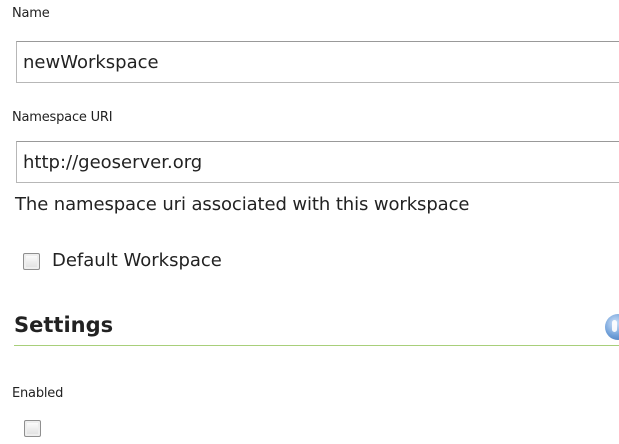  What do you see at coordinates (32, 428) in the screenshot?
I see `enabled-checkbox` at bounding box center [32, 428].